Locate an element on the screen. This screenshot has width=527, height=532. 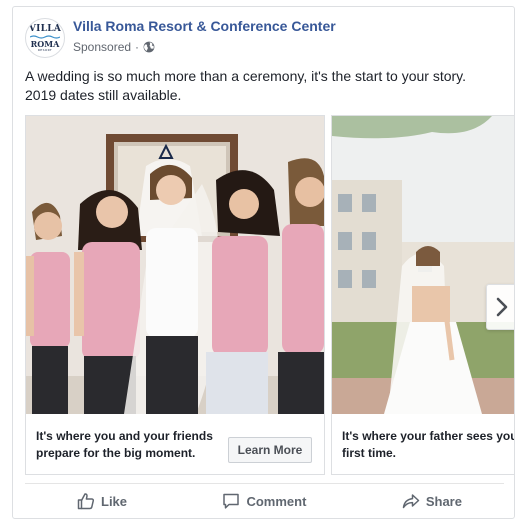
actions-divider is located at coordinates (264, 483).